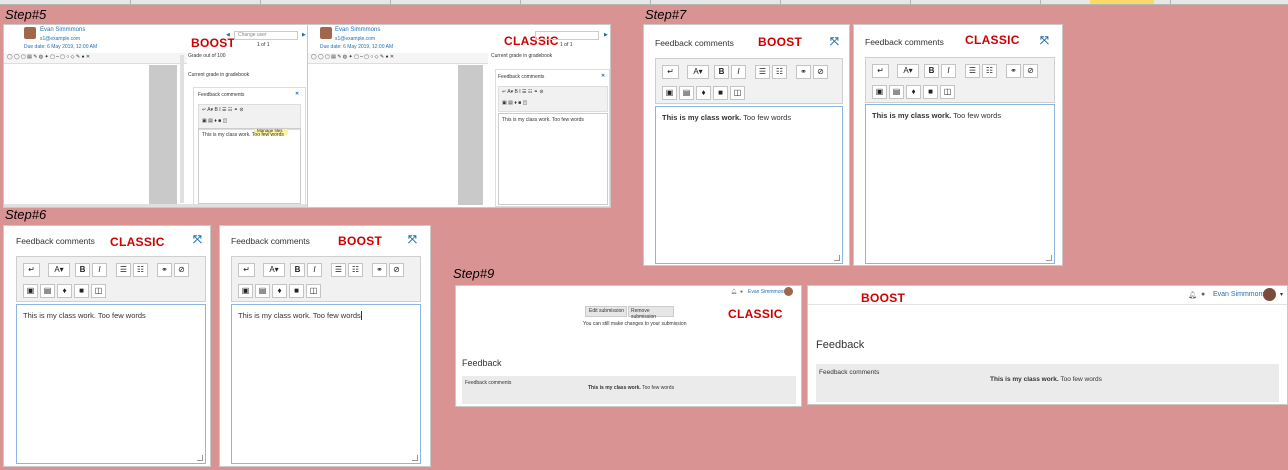 This screenshot has width=1288, height=470. I want to click on step5-label: Step#5, so click(26, 14).